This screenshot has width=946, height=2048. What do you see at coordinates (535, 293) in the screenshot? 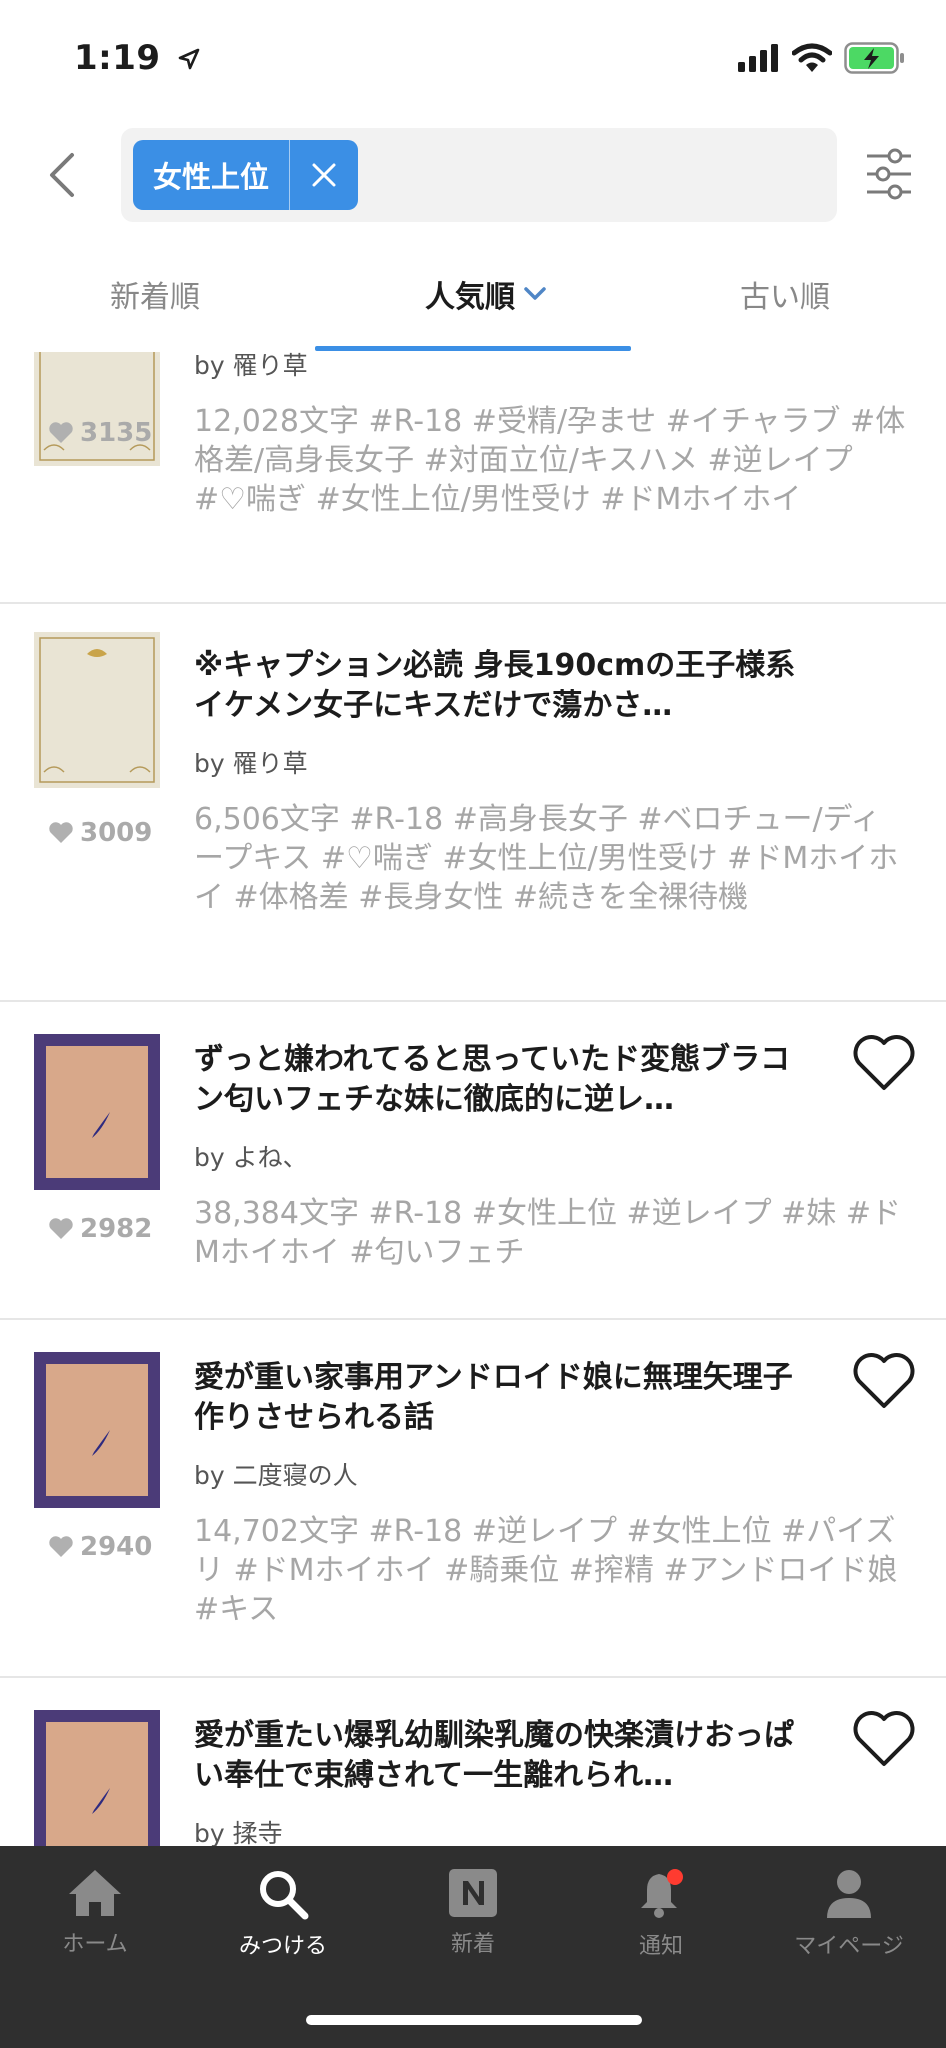
I see `chevron-down-icon` at bounding box center [535, 293].